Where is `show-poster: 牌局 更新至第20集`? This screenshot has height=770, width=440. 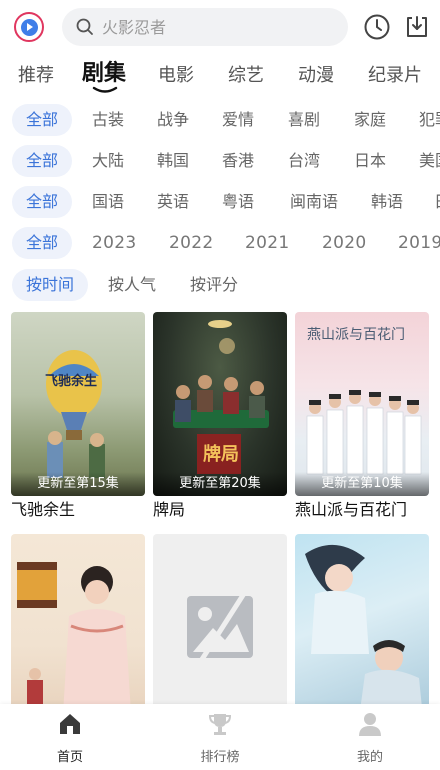 show-poster: 牌局 更新至第20集 is located at coordinates (220, 404).